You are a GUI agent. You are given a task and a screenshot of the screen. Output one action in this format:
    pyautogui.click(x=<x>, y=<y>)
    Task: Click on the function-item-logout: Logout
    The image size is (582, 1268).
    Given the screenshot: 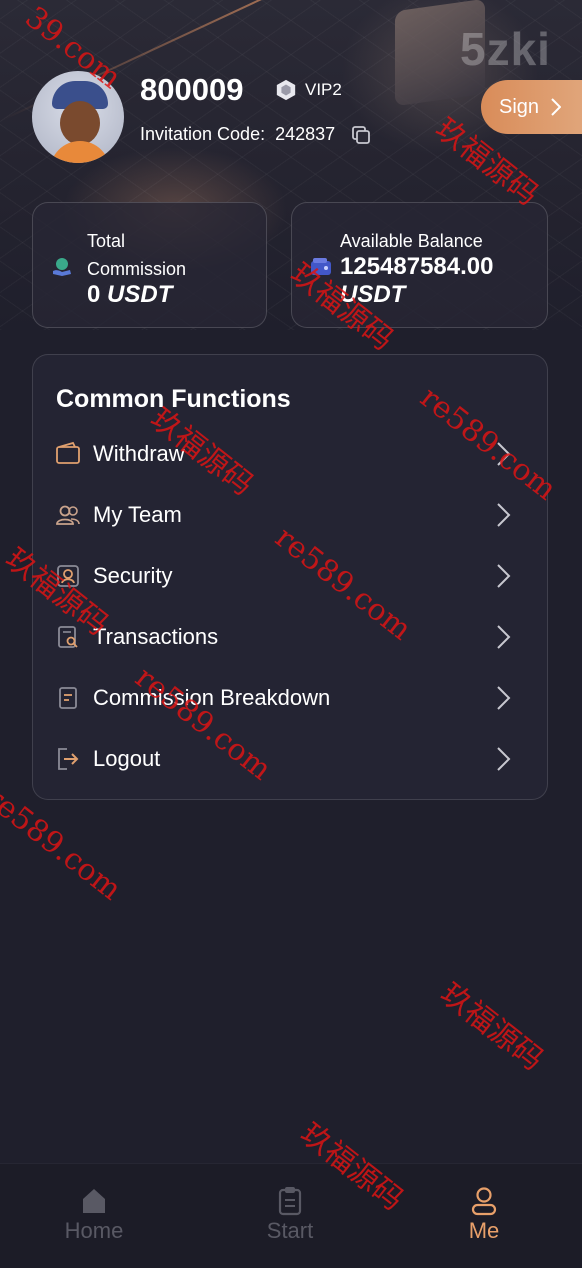 What is the action you would take?
    pyautogui.click(x=290, y=759)
    